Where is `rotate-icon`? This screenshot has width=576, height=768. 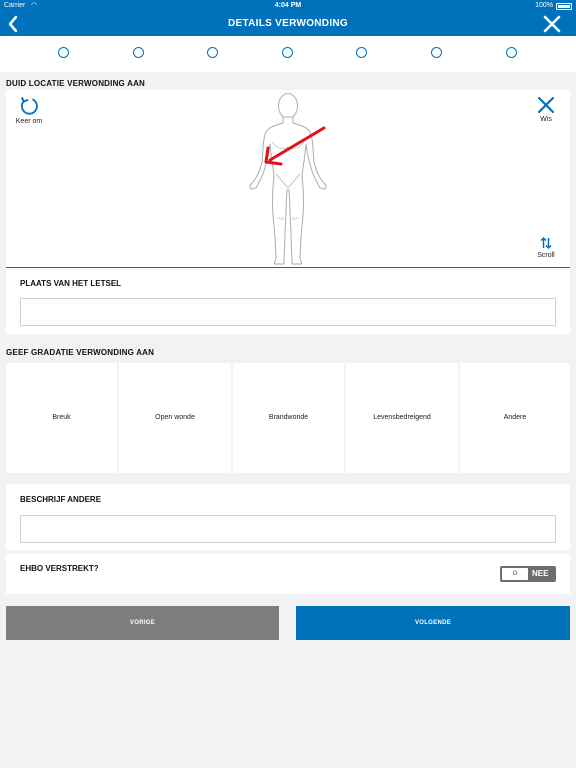 rotate-icon is located at coordinates (29, 106).